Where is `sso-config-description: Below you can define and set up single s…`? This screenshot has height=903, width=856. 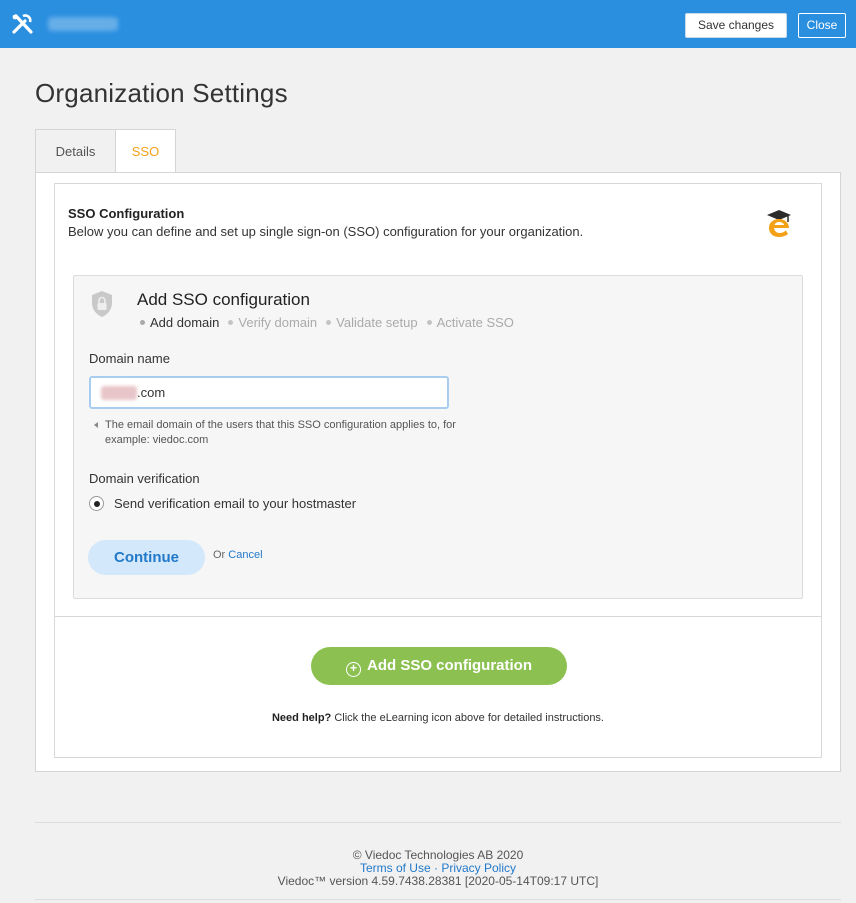 sso-config-description: Below you can define and set up single s… is located at coordinates (326, 231).